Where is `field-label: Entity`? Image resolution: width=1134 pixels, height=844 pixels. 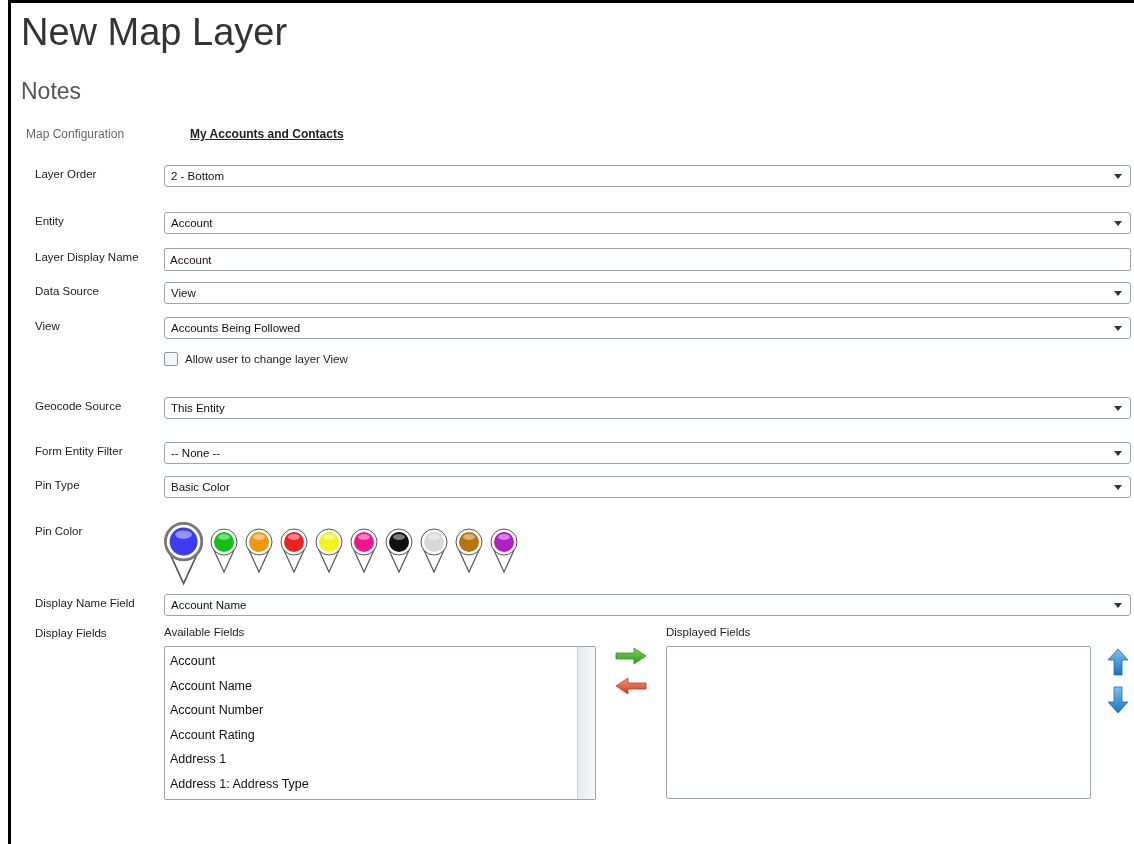
field-label: Entity is located at coordinates (49, 221).